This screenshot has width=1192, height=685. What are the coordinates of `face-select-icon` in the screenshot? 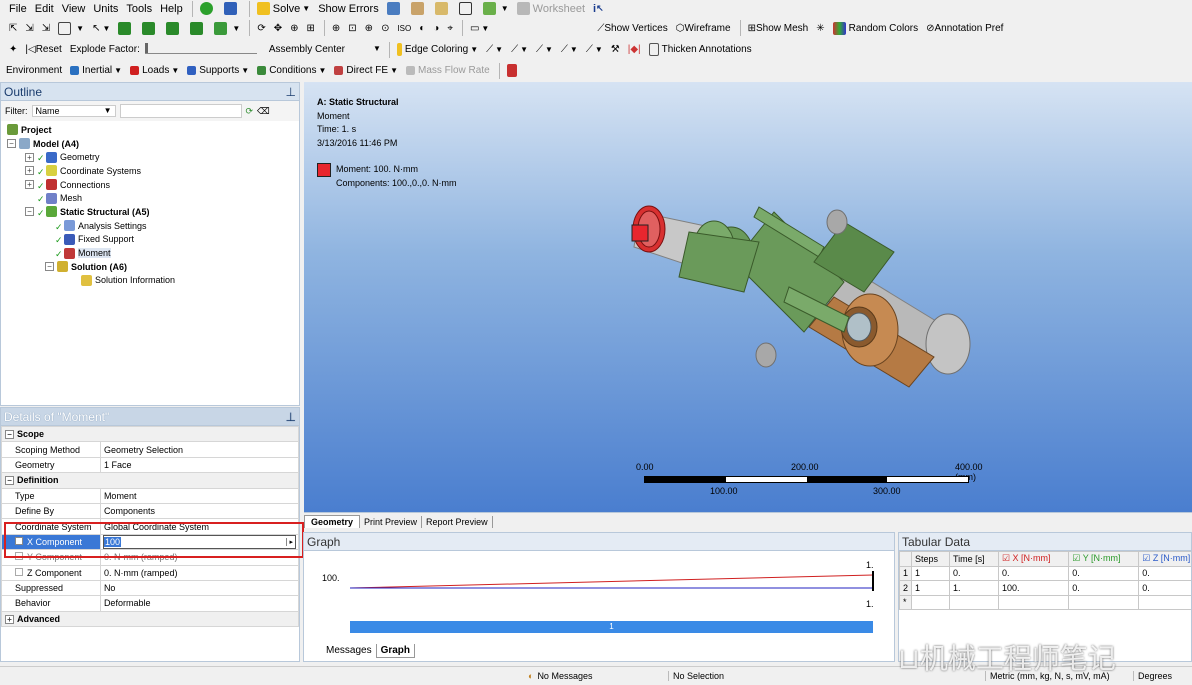 It's located at (150, 28).